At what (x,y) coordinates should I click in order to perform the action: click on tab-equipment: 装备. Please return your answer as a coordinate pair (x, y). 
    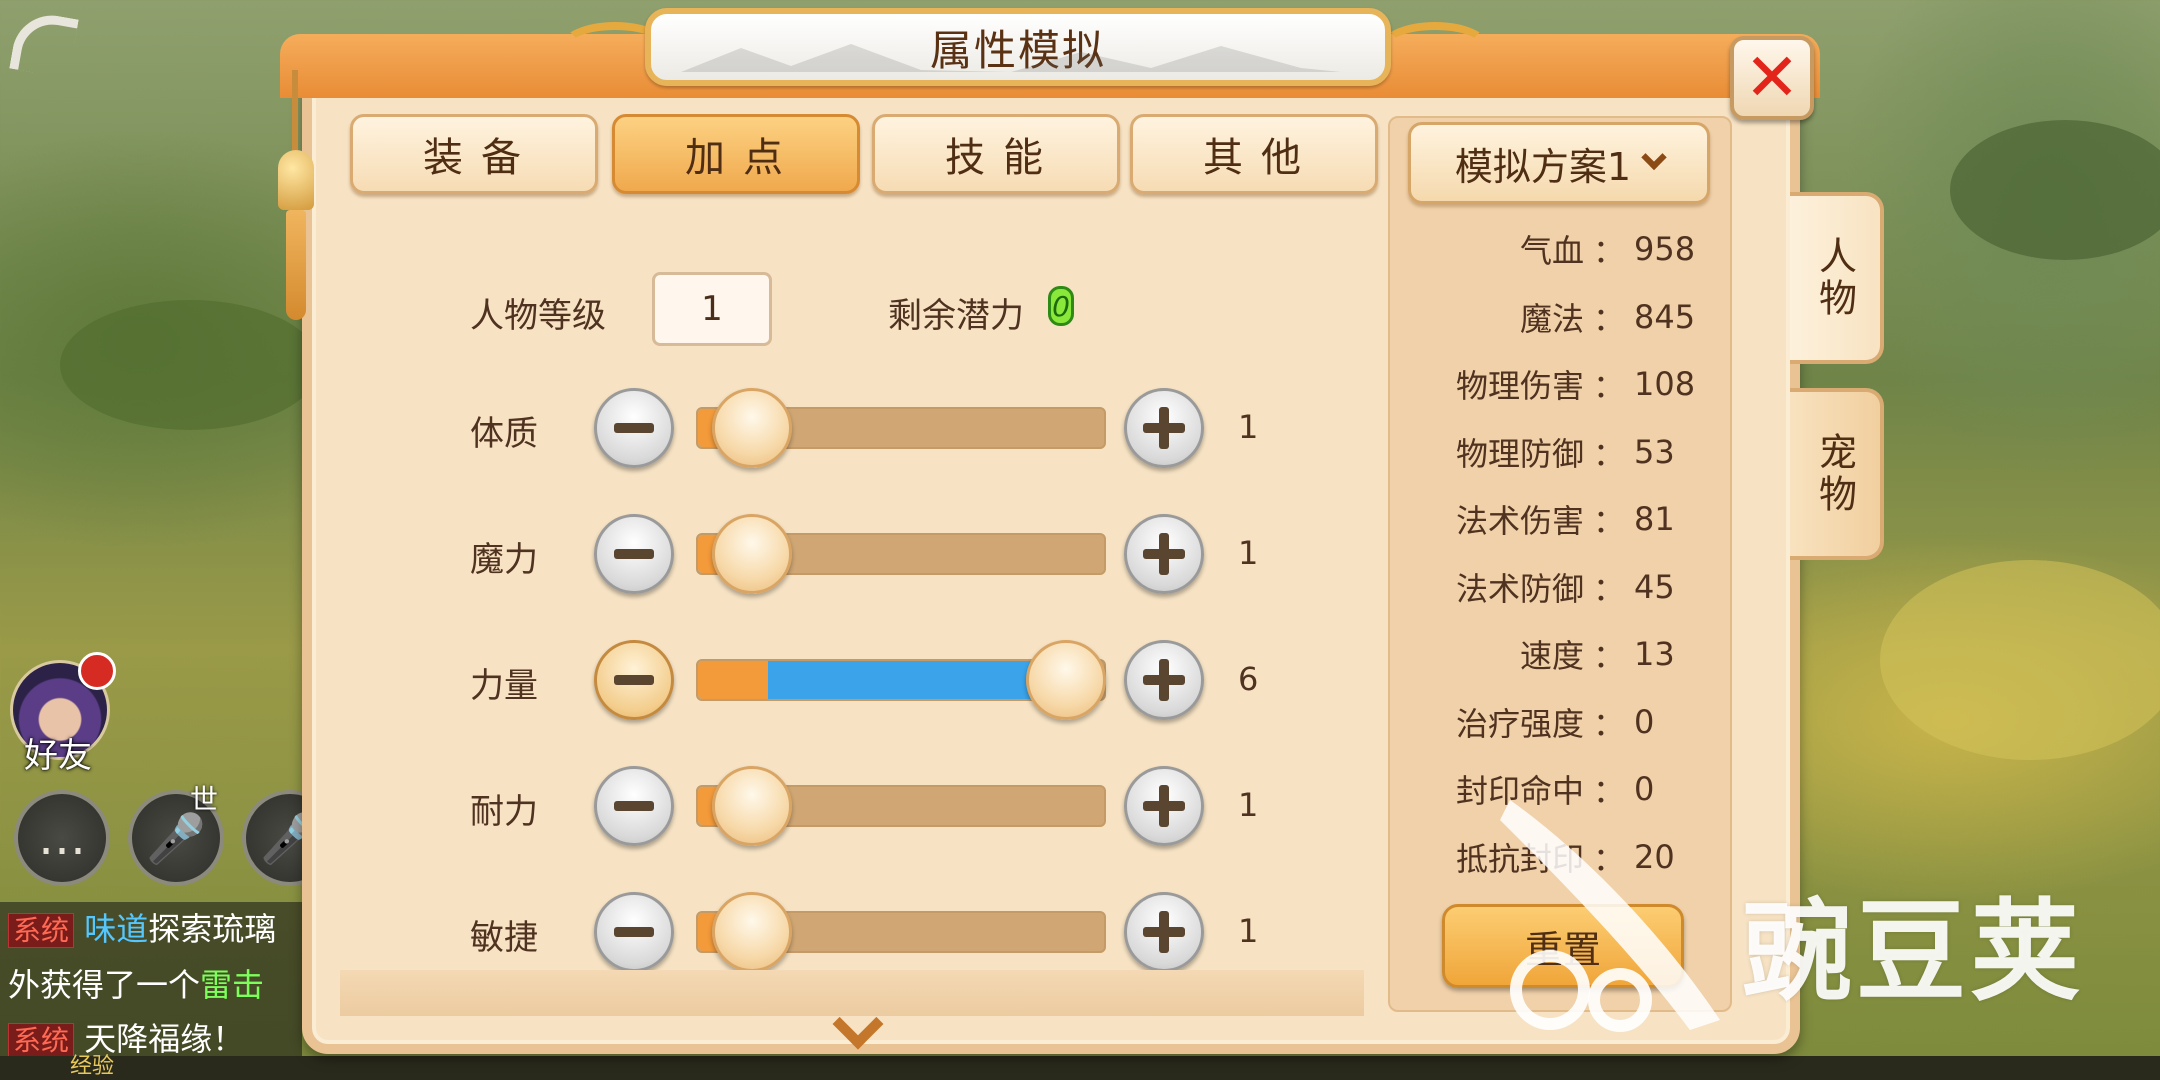
    Looking at the image, I should click on (474, 154).